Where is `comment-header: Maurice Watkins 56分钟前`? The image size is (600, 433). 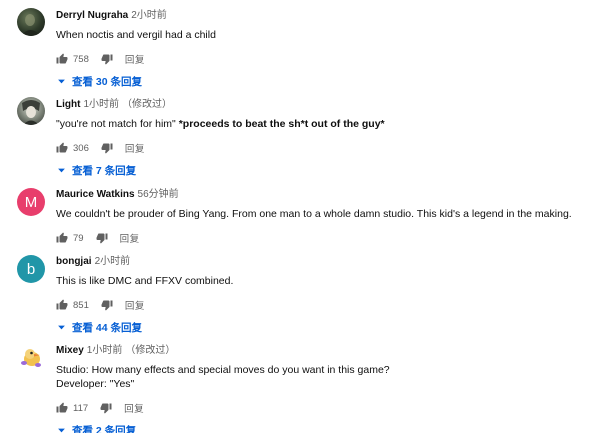 comment-header: Maurice Watkins 56分钟前 is located at coordinates (323, 194).